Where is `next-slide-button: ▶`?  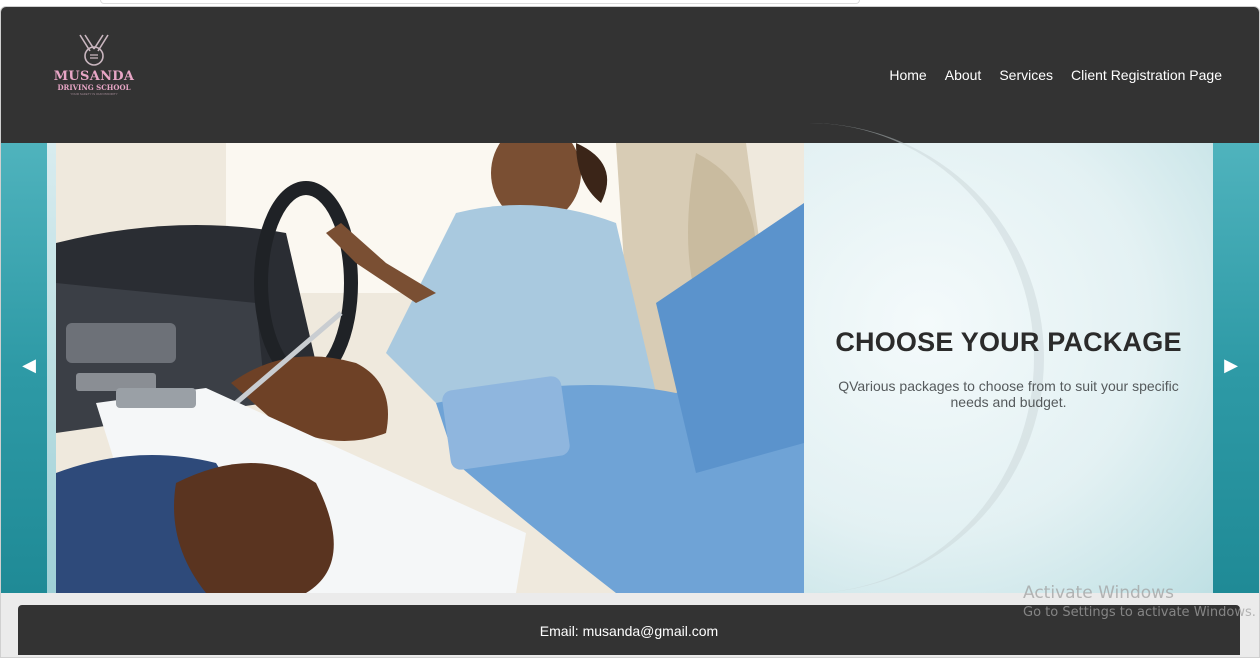
next-slide-button: ▶ is located at coordinates (1231, 365).